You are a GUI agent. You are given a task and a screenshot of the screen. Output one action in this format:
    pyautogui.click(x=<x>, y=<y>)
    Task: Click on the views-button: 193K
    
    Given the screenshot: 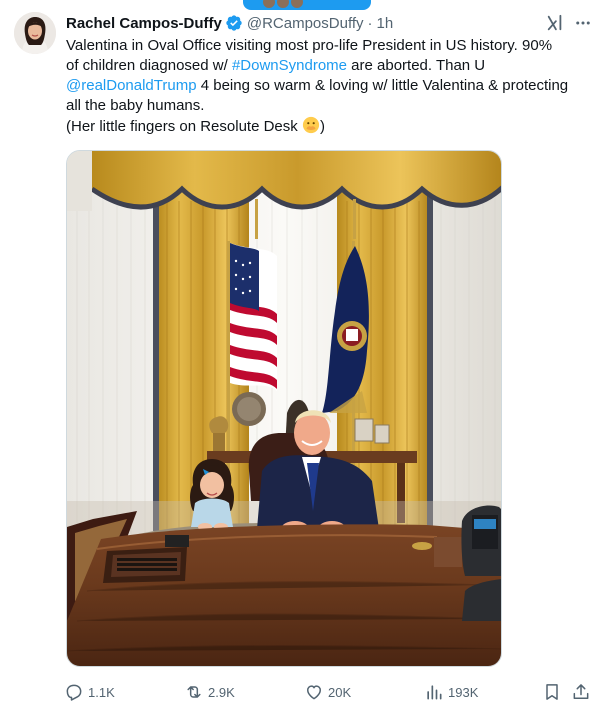 What is the action you would take?
    pyautogui.click(x=451, y=692)
    